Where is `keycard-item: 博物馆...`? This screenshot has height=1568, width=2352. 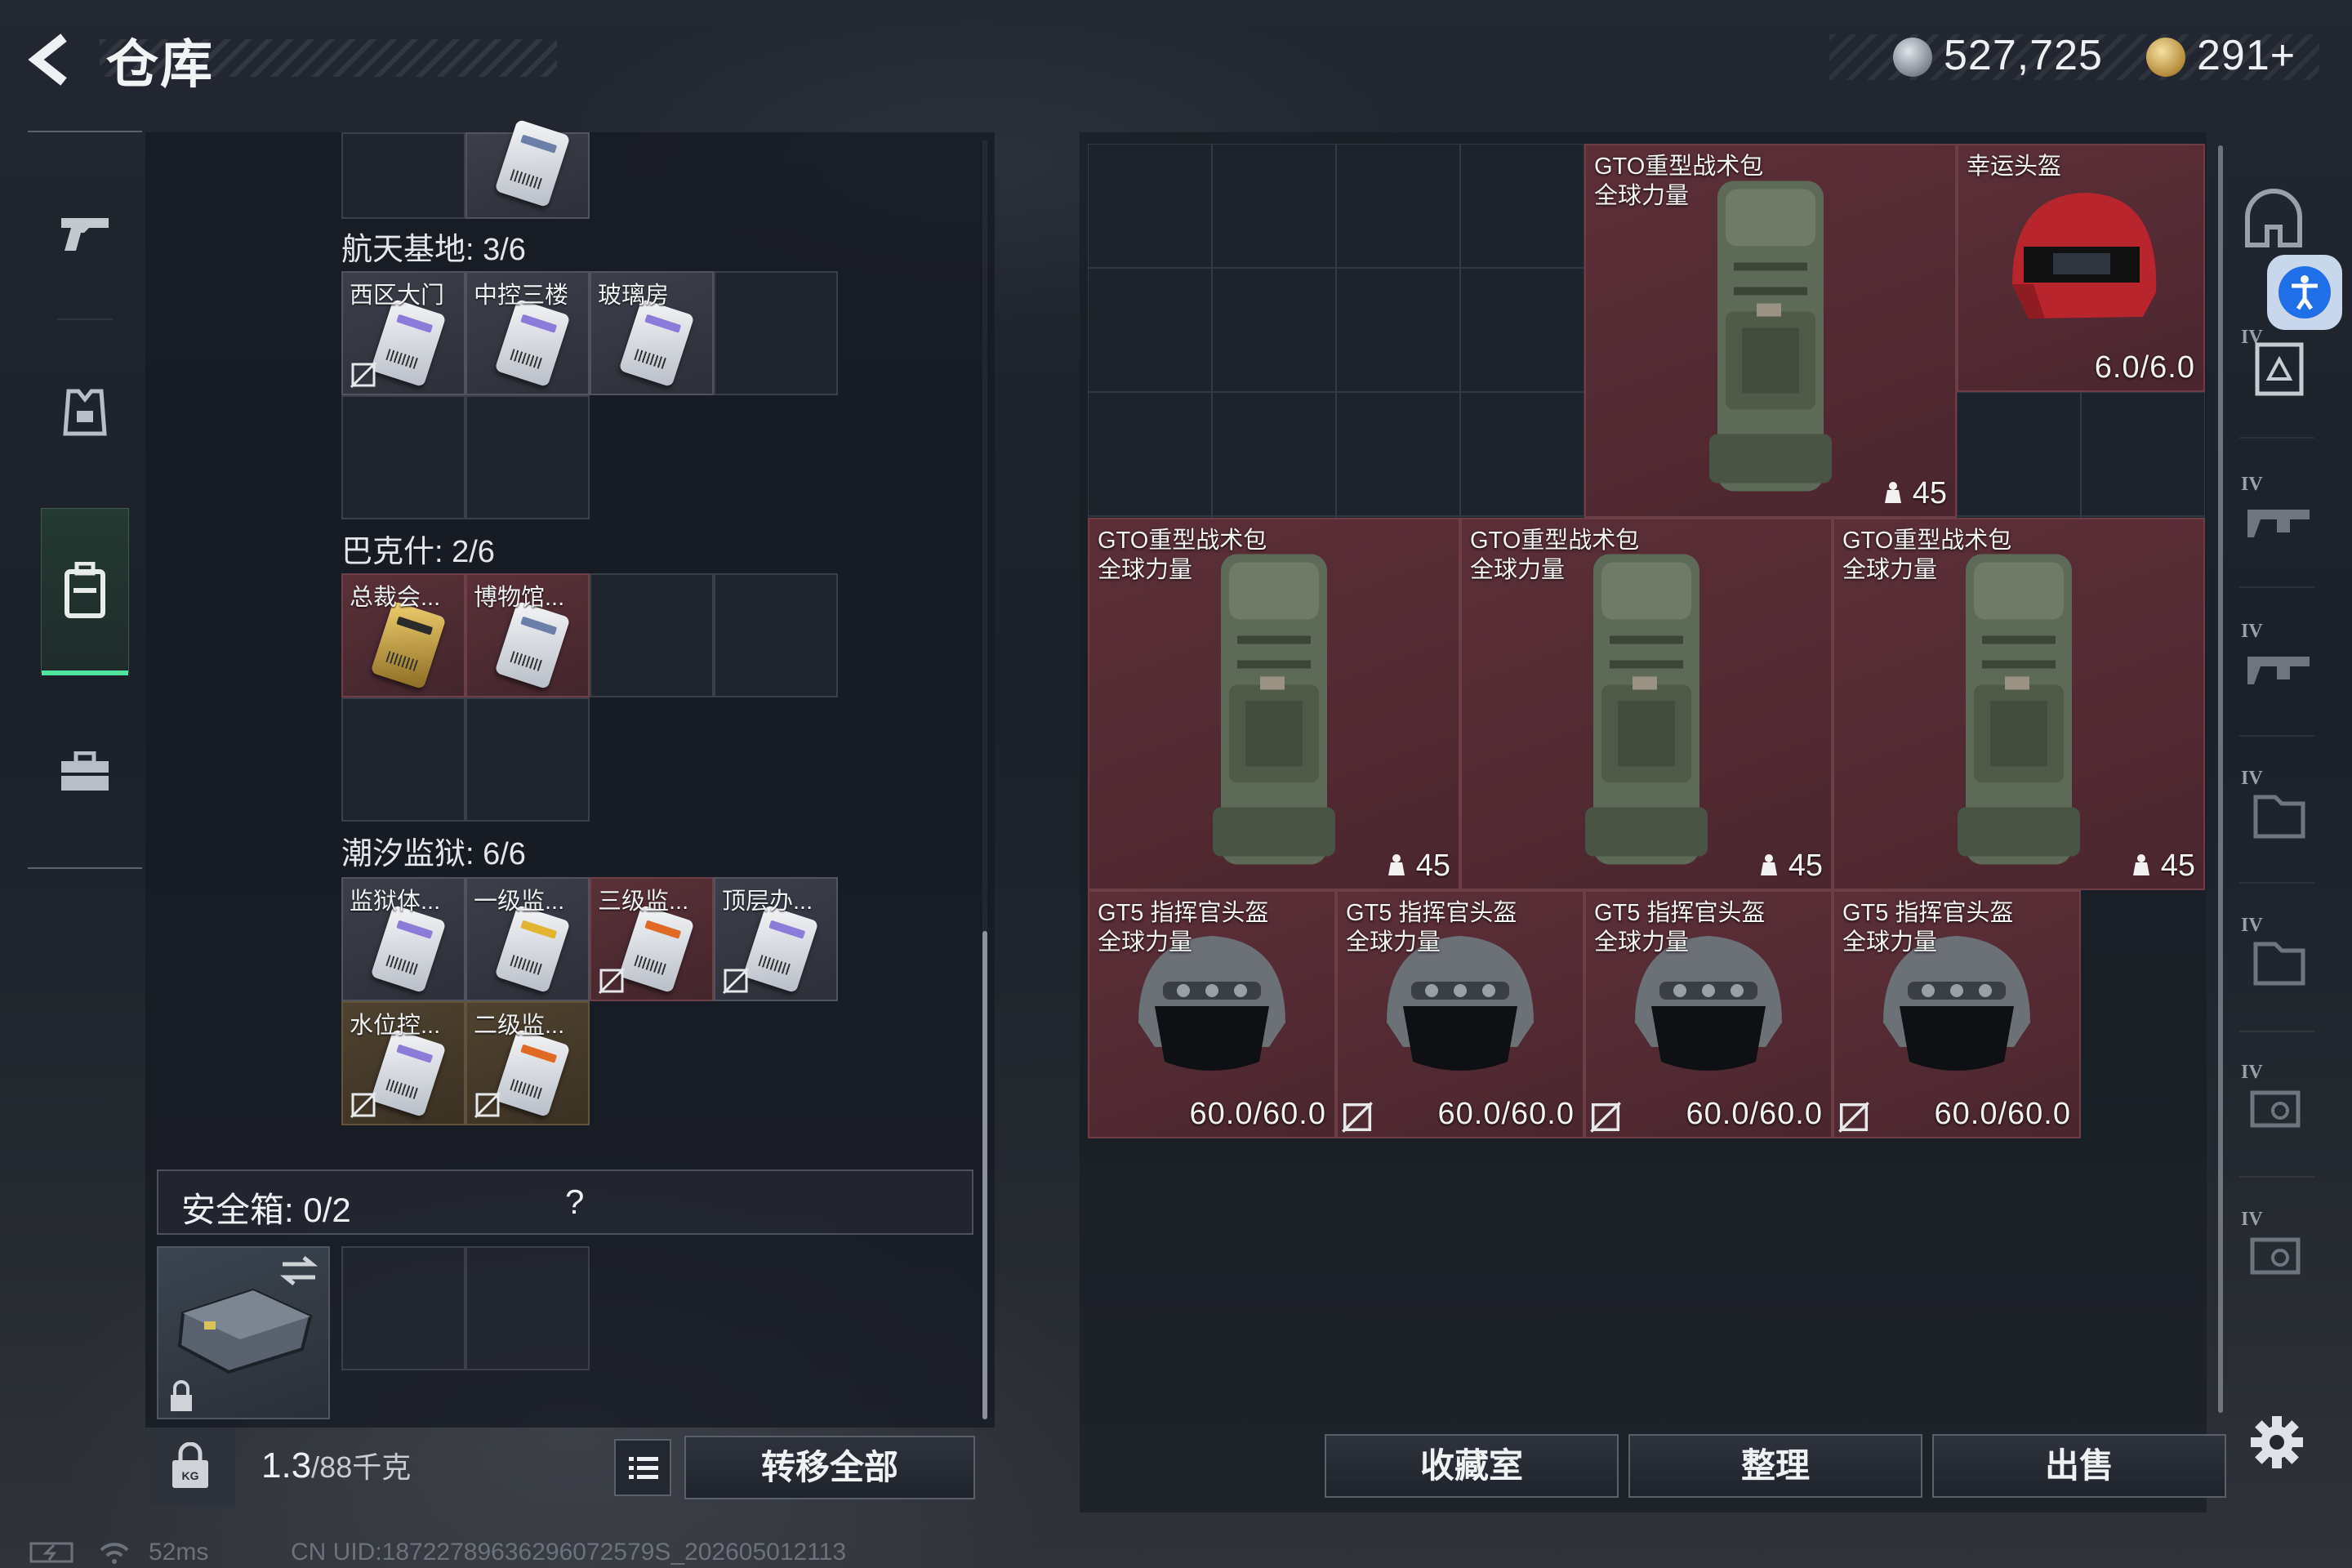
keycard-item: 博物馆... is located at coordinates (528, 635).